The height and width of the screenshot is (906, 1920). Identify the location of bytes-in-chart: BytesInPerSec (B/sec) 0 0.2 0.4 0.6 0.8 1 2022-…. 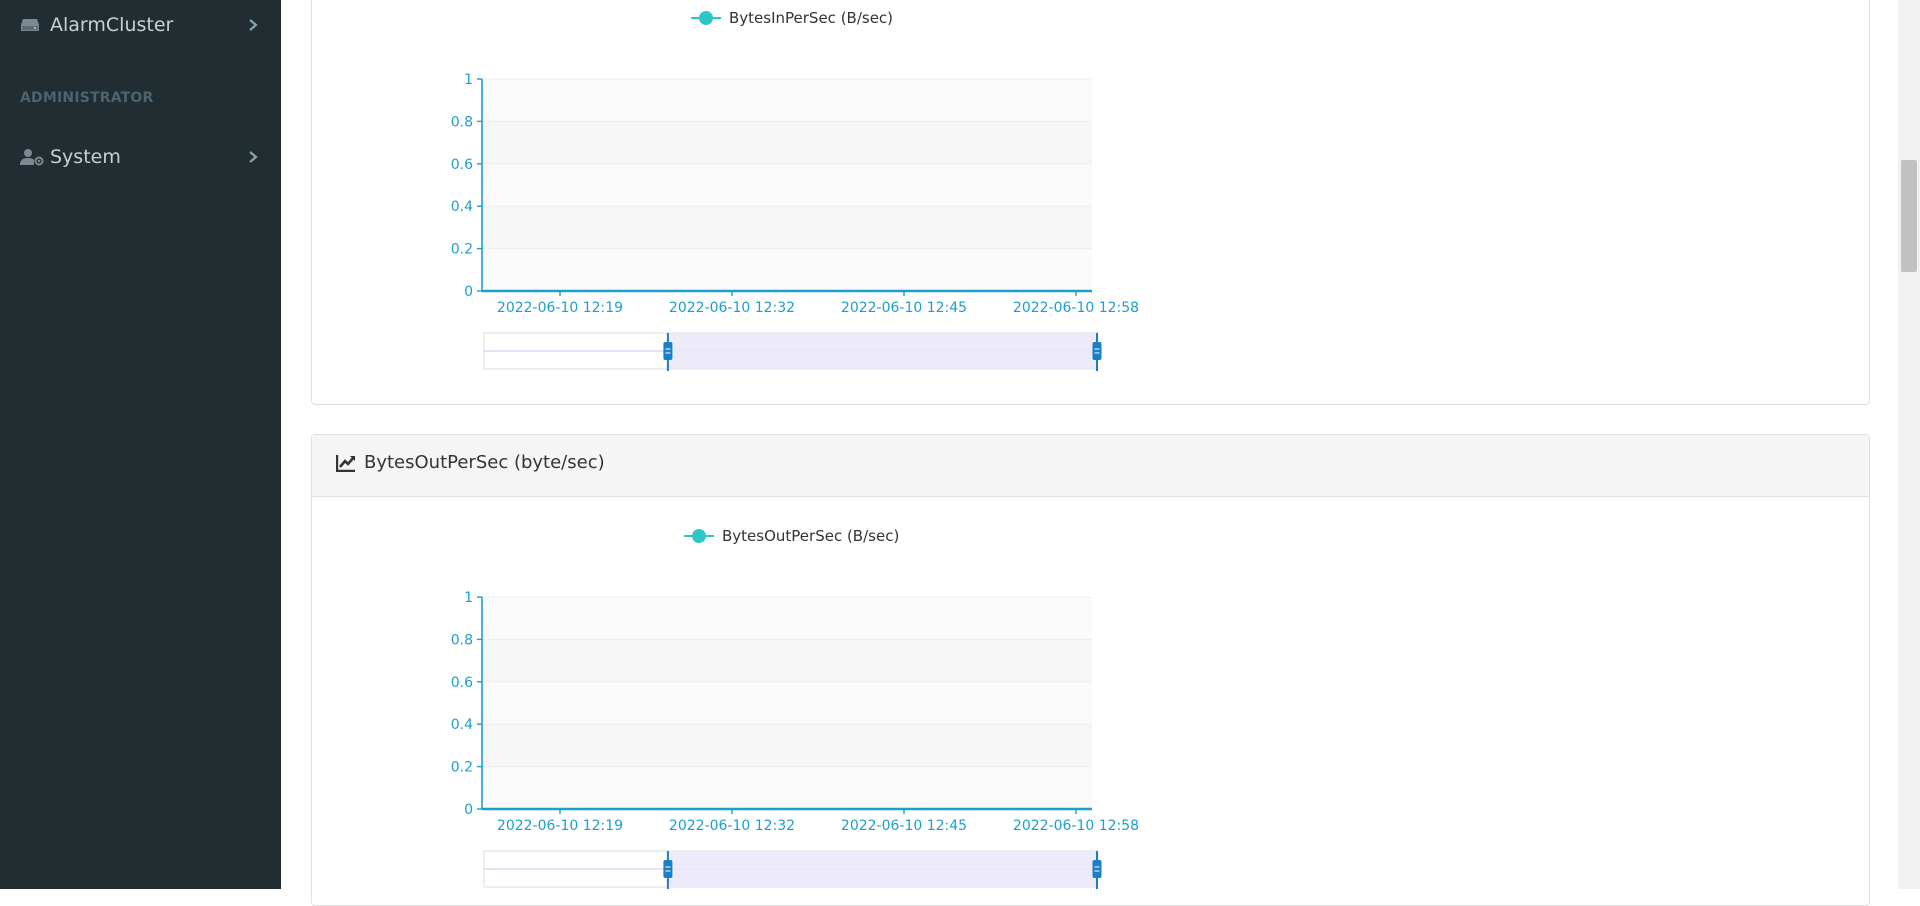
(795, 190).